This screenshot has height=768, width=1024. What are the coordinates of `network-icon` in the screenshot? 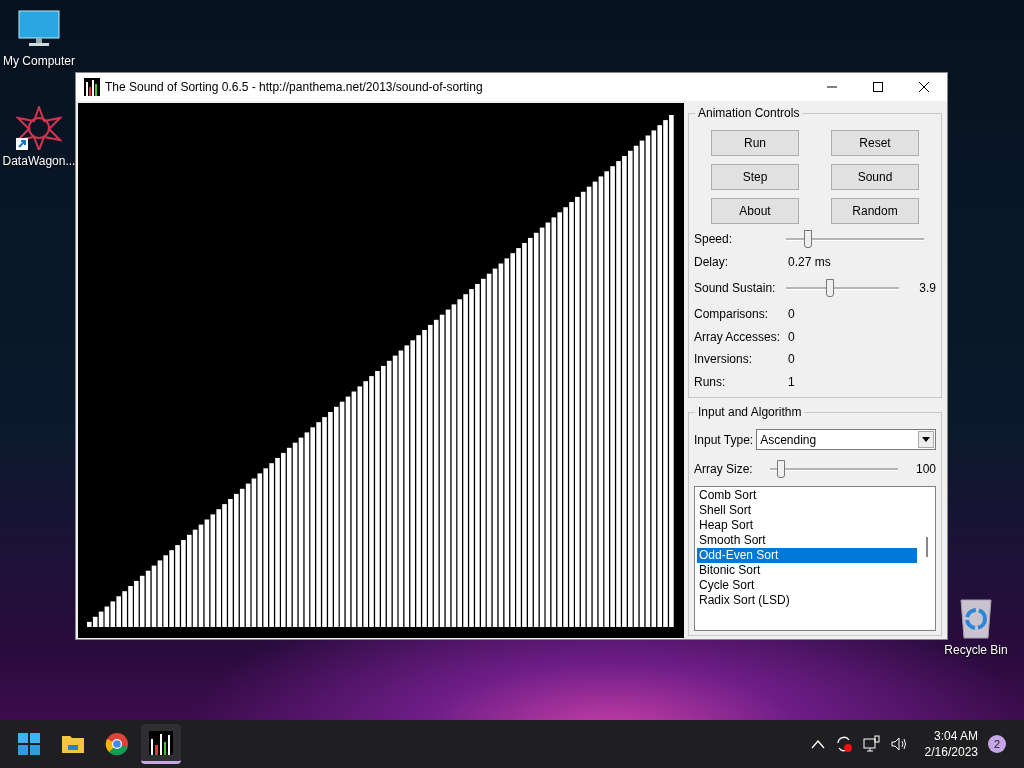 It's located at (871, 744).